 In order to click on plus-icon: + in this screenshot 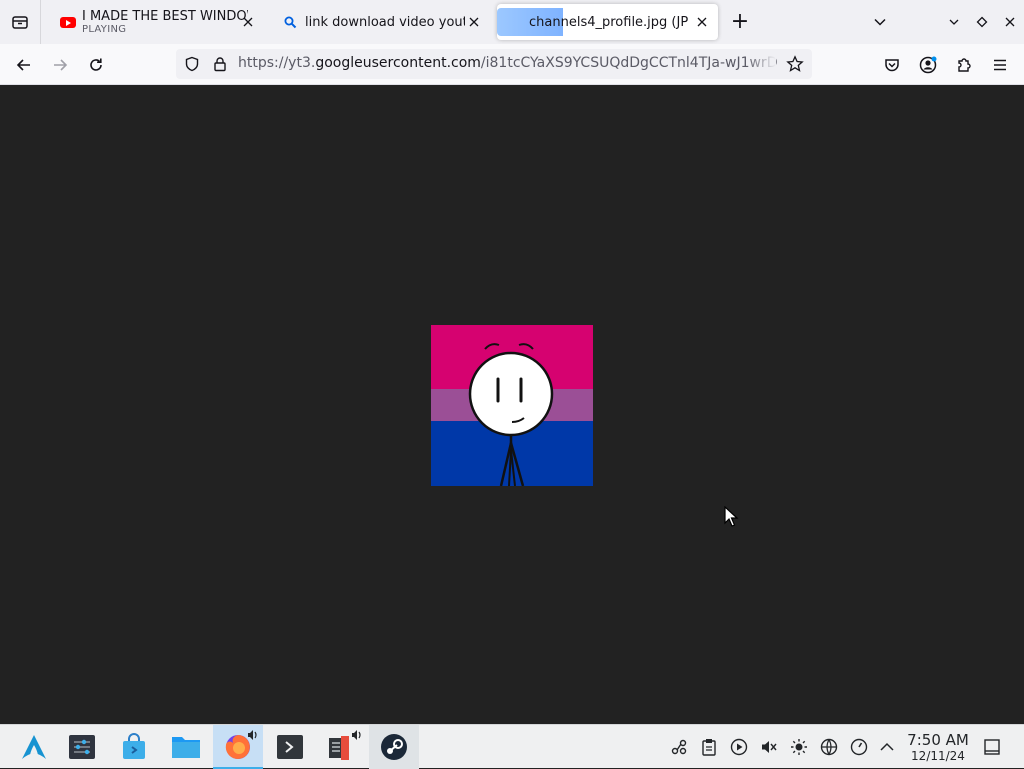, I will do `click(740, 21)`.